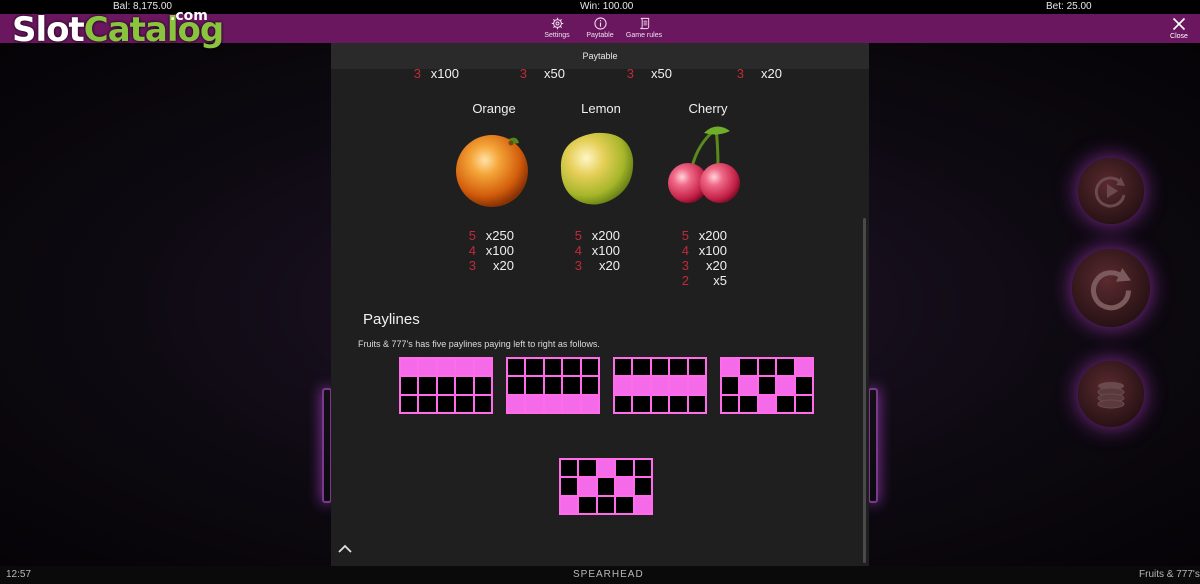  I want to click on reel-frame-right, so click(873, 445).